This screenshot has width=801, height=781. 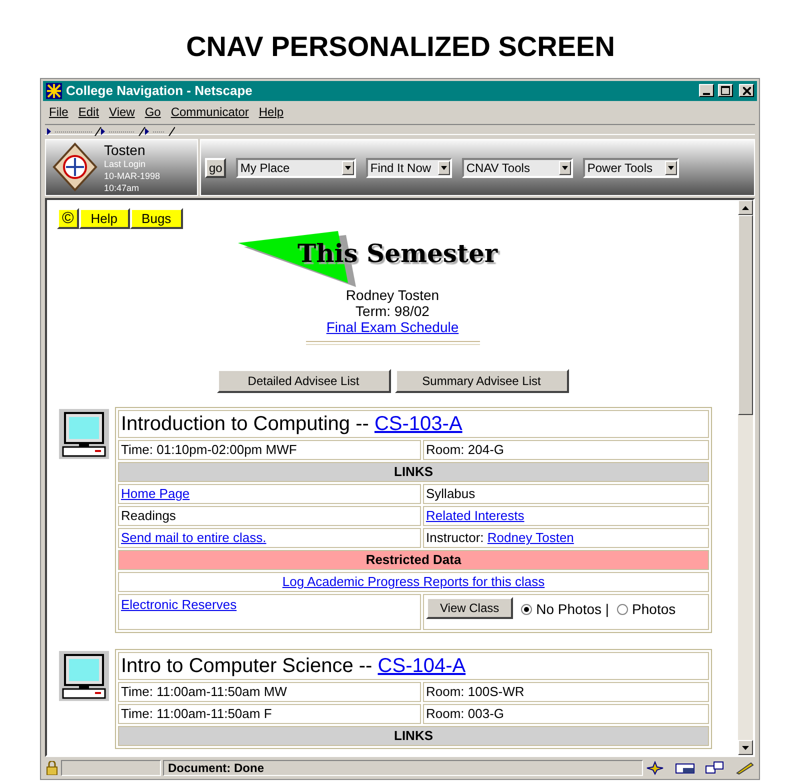 What do you see at coordinates (418, 424) in the screenshot?
I see `course-code-link: CS-103-A` at bounding box center [418, 424].